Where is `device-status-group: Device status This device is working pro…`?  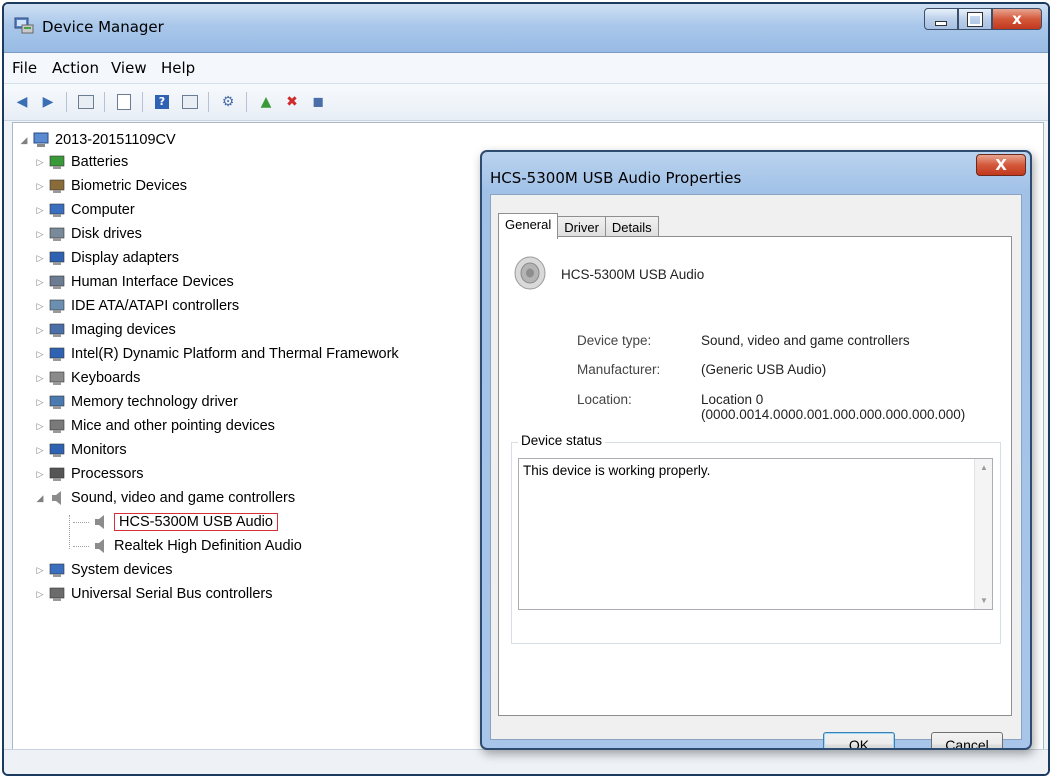
device-status-group: Device status This device is working pro… is located at coordinates (756, 538).